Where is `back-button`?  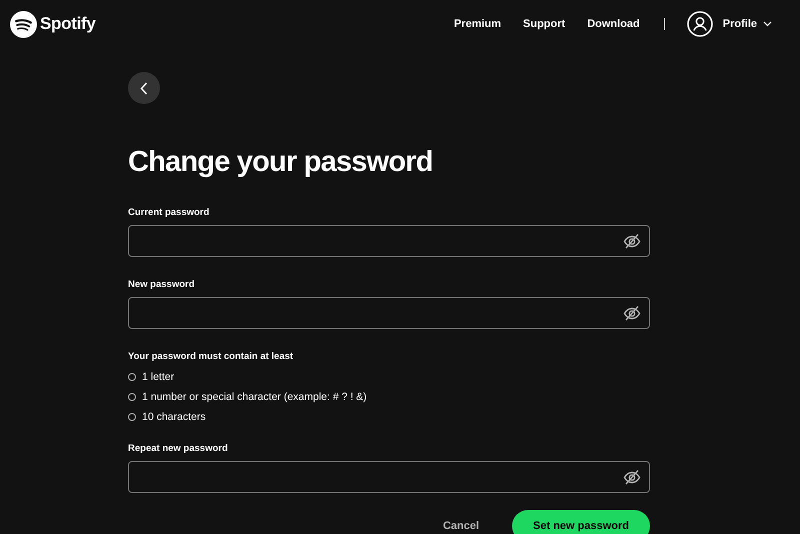
back-button is located at coordinates (144, 88).